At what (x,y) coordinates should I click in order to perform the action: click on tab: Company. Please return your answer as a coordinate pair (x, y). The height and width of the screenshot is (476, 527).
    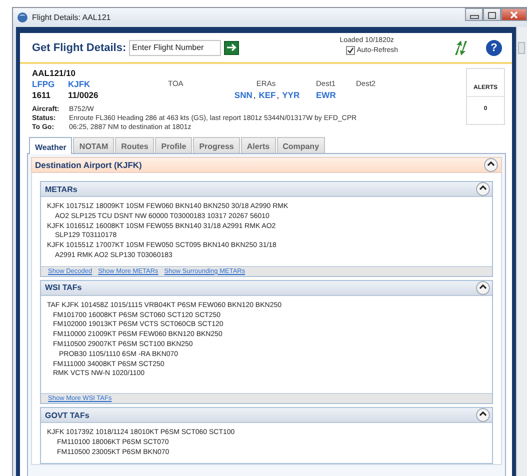
    Looking at the image, I should click on (301, 145).